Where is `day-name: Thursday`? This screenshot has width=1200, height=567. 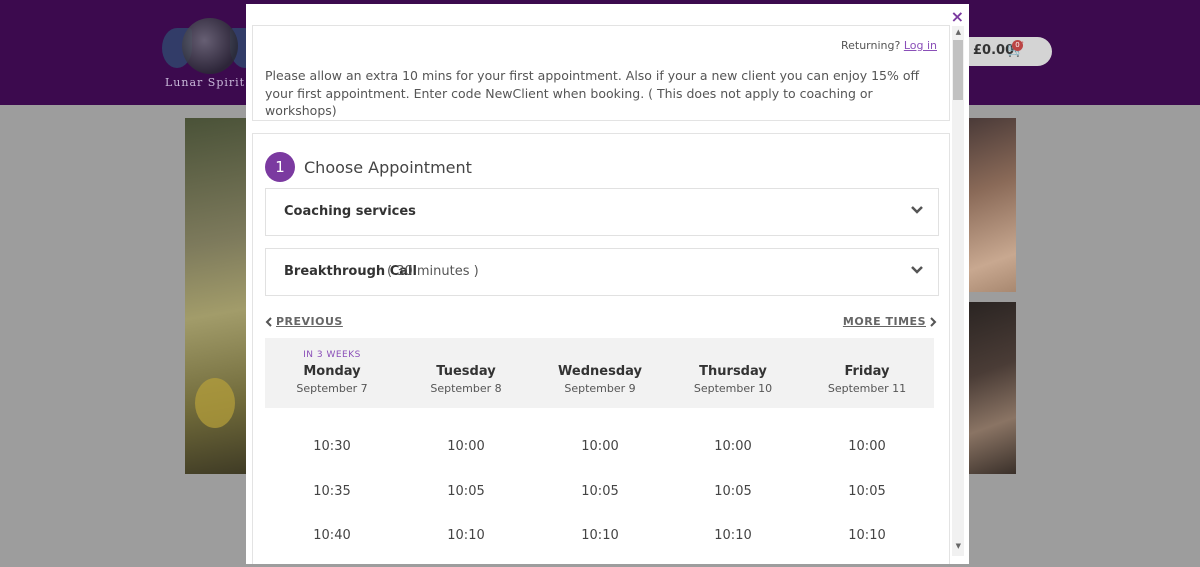 day-name: Thursday is located at coordinates (733, 371).